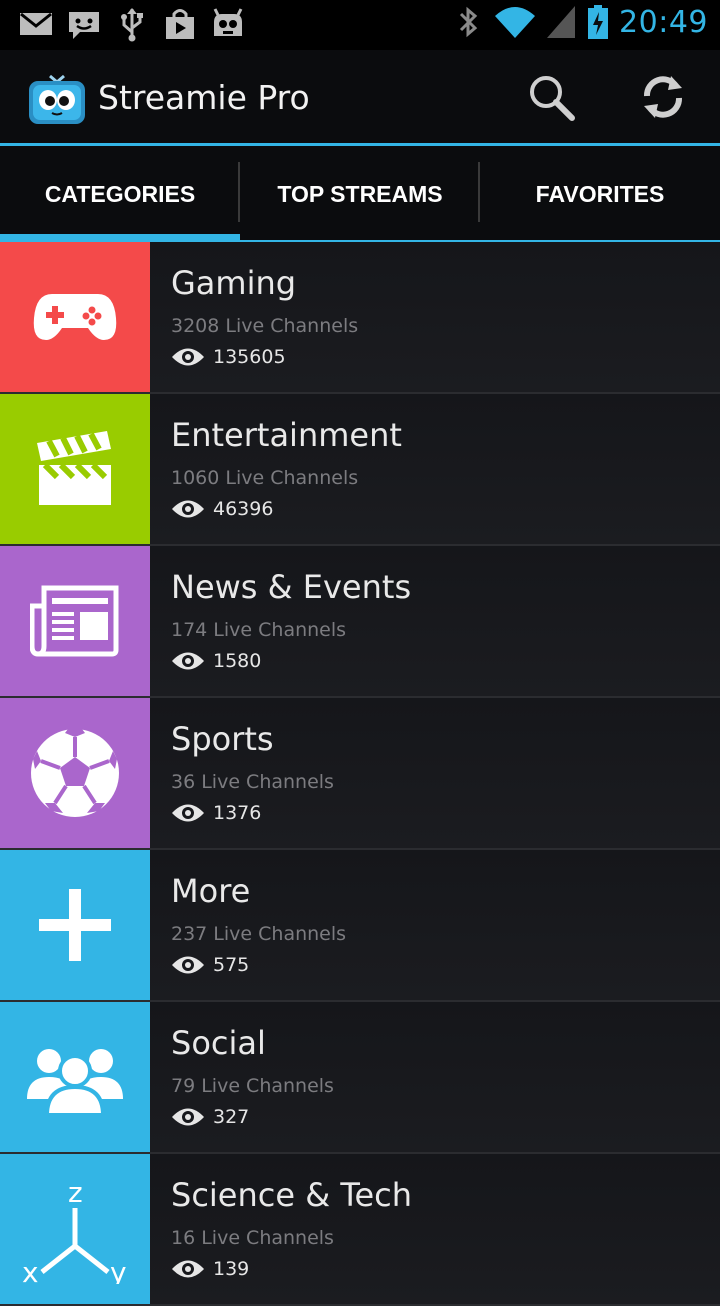  I want to click on plus-icon, so click(75, 925).